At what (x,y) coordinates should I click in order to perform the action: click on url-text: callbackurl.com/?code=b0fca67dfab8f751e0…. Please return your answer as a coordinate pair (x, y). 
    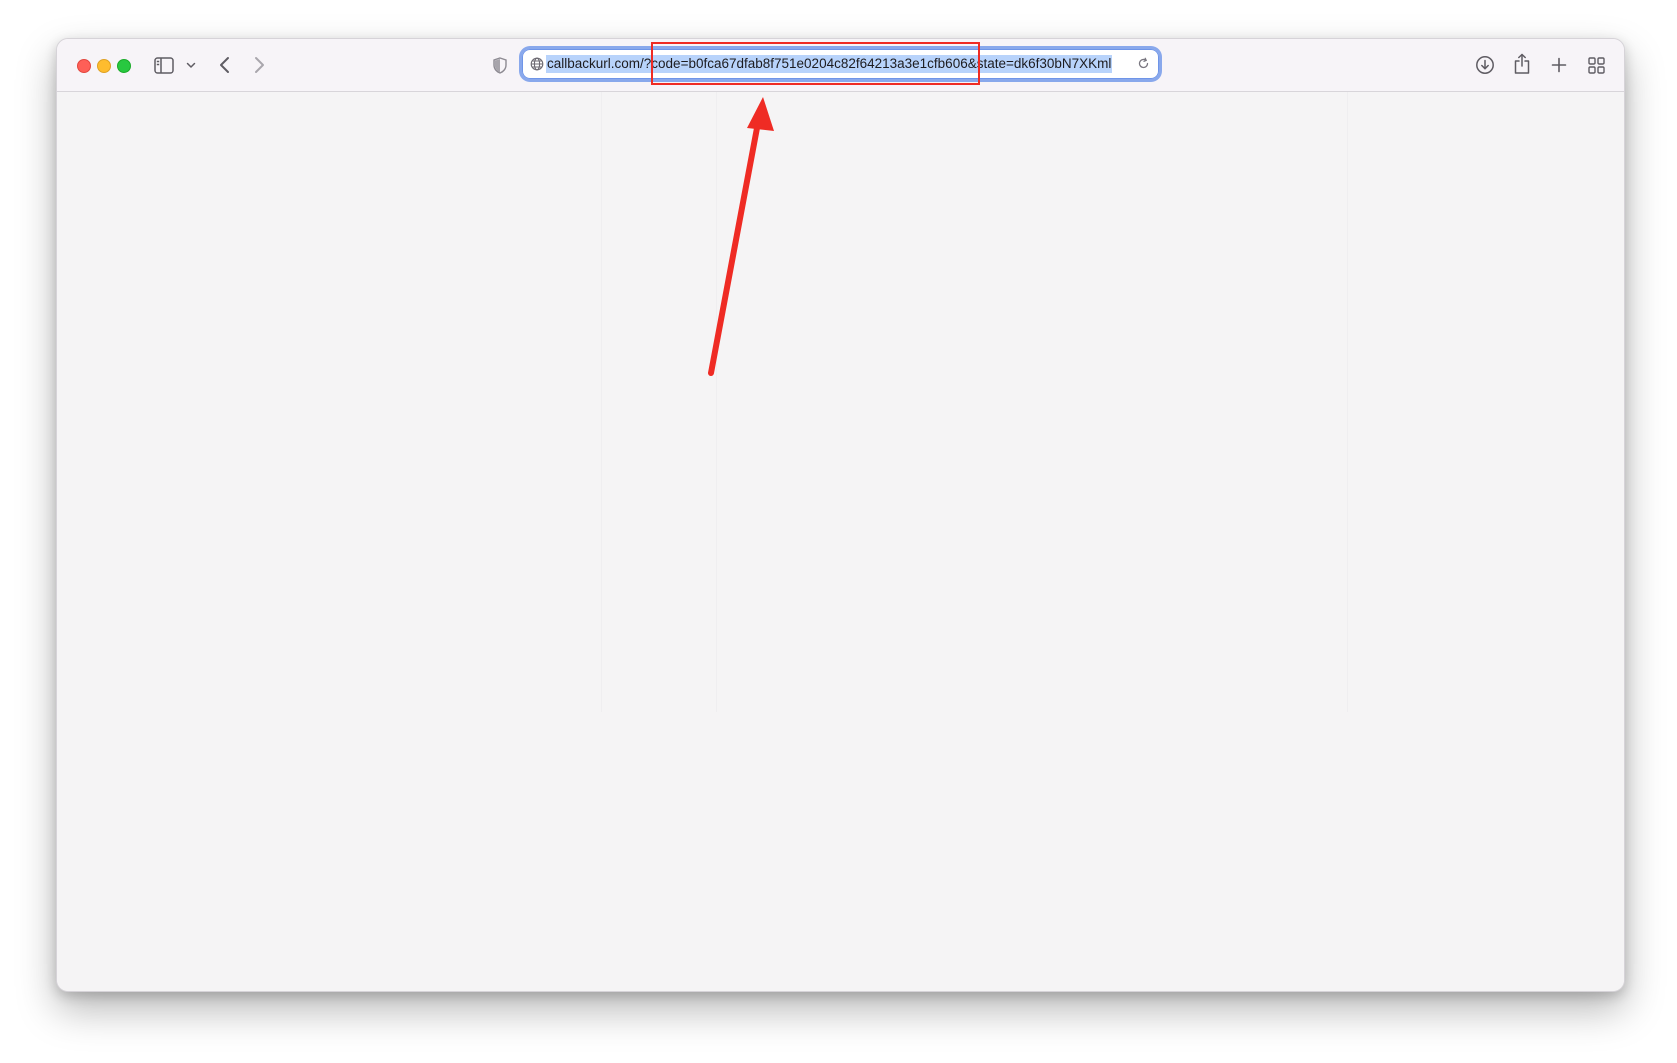
    Looking at the image, I should click on (829, 64).